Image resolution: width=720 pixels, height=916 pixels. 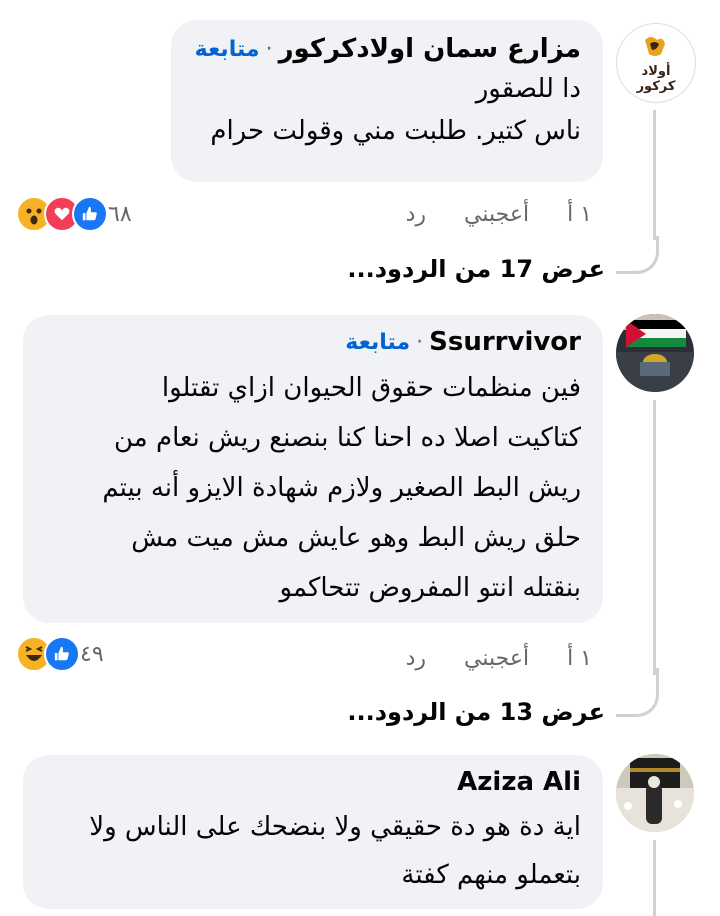 I want to click on comment-1-reactions: ٦٨, so click(x=77, y=214).